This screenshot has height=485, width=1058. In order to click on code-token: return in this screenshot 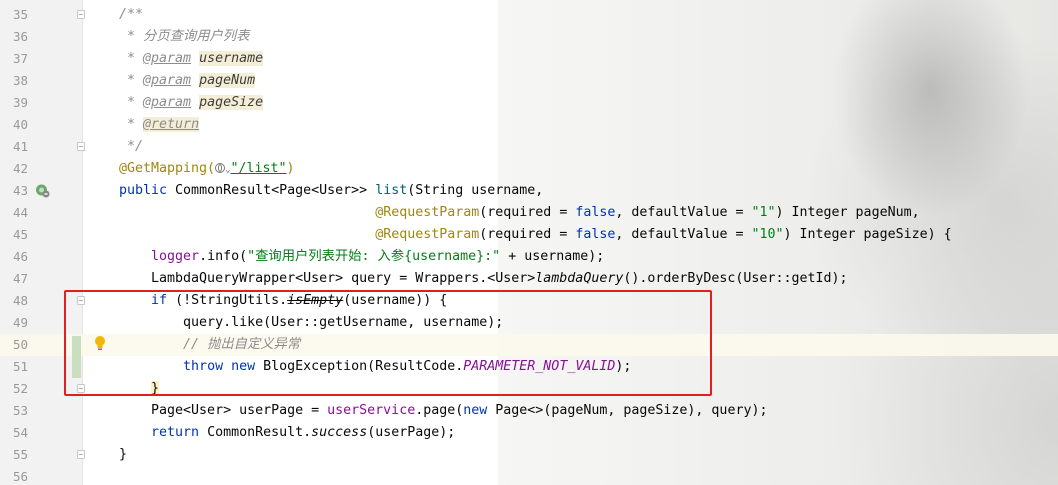, I will do `click(179, 432)`.